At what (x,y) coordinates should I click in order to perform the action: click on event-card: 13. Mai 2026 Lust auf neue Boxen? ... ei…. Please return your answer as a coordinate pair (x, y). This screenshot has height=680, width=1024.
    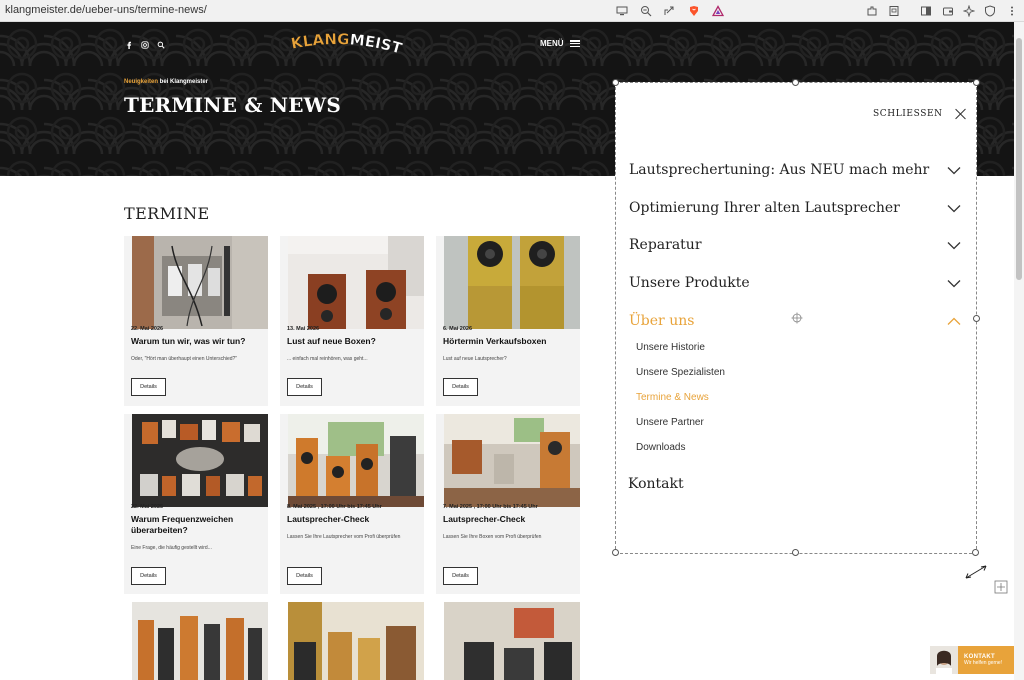
    Looking at the image, I should click on (352, 321).